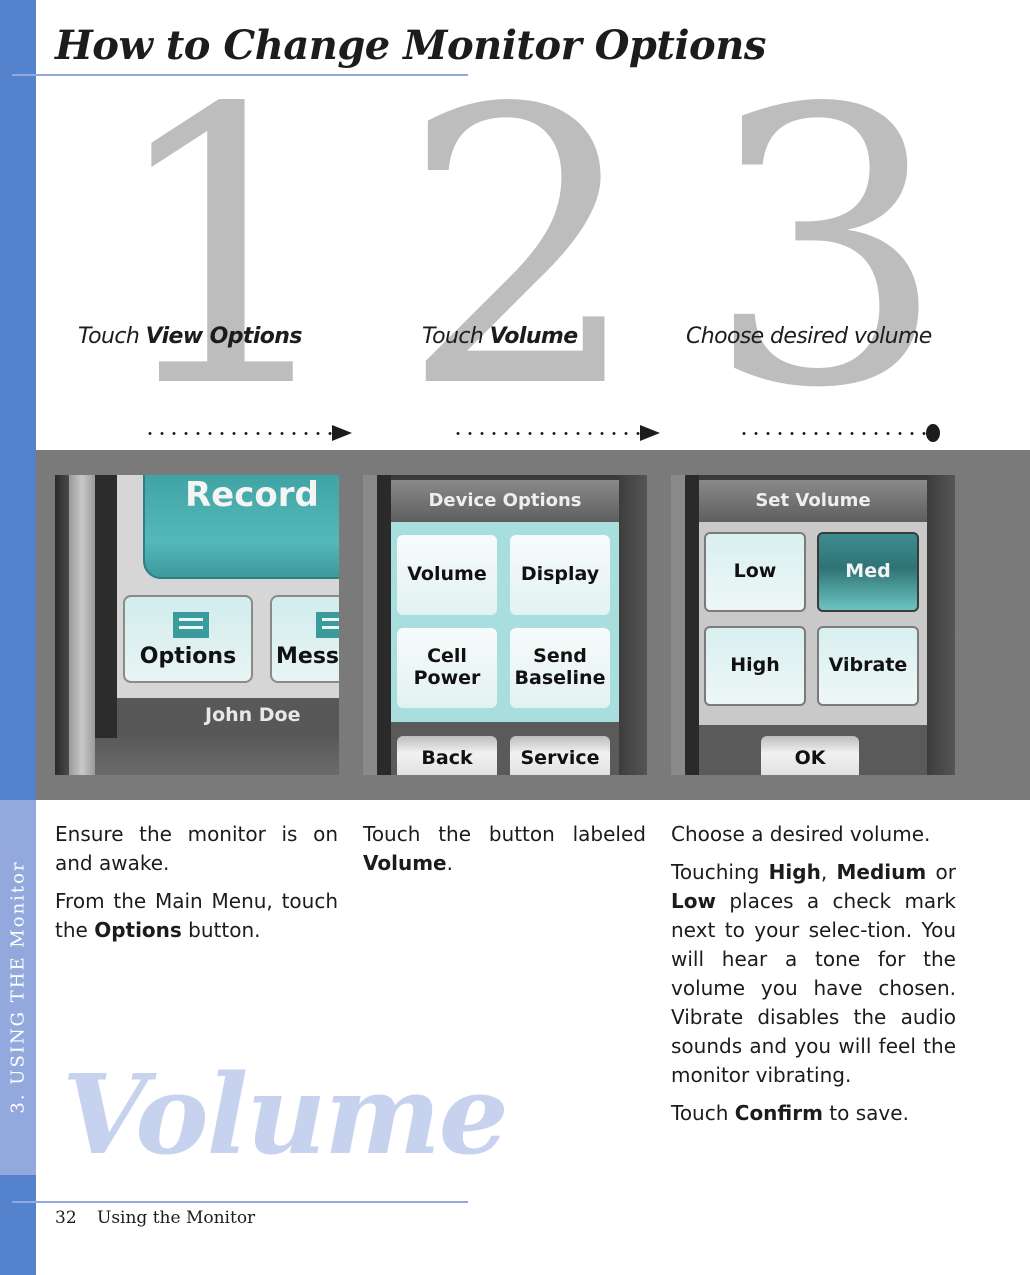  What do you see at coordinates (560, 755) in the screenshot?
I see `service-button: Service` at bounding box center [560, 755].